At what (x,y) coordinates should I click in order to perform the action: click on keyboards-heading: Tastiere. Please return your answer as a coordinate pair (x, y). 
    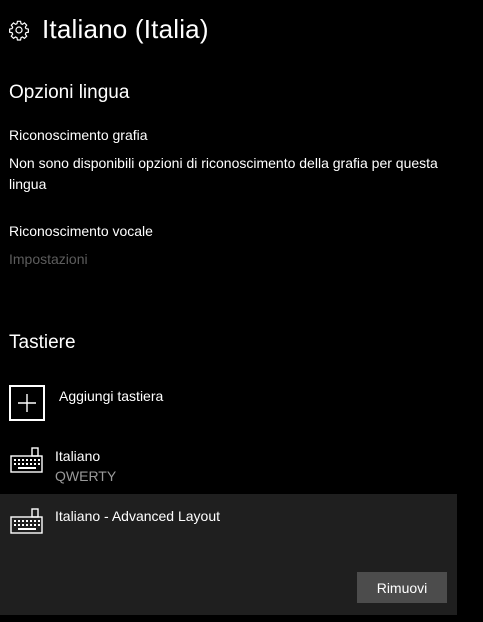
    Looking at the image, I should click on (42, 342).